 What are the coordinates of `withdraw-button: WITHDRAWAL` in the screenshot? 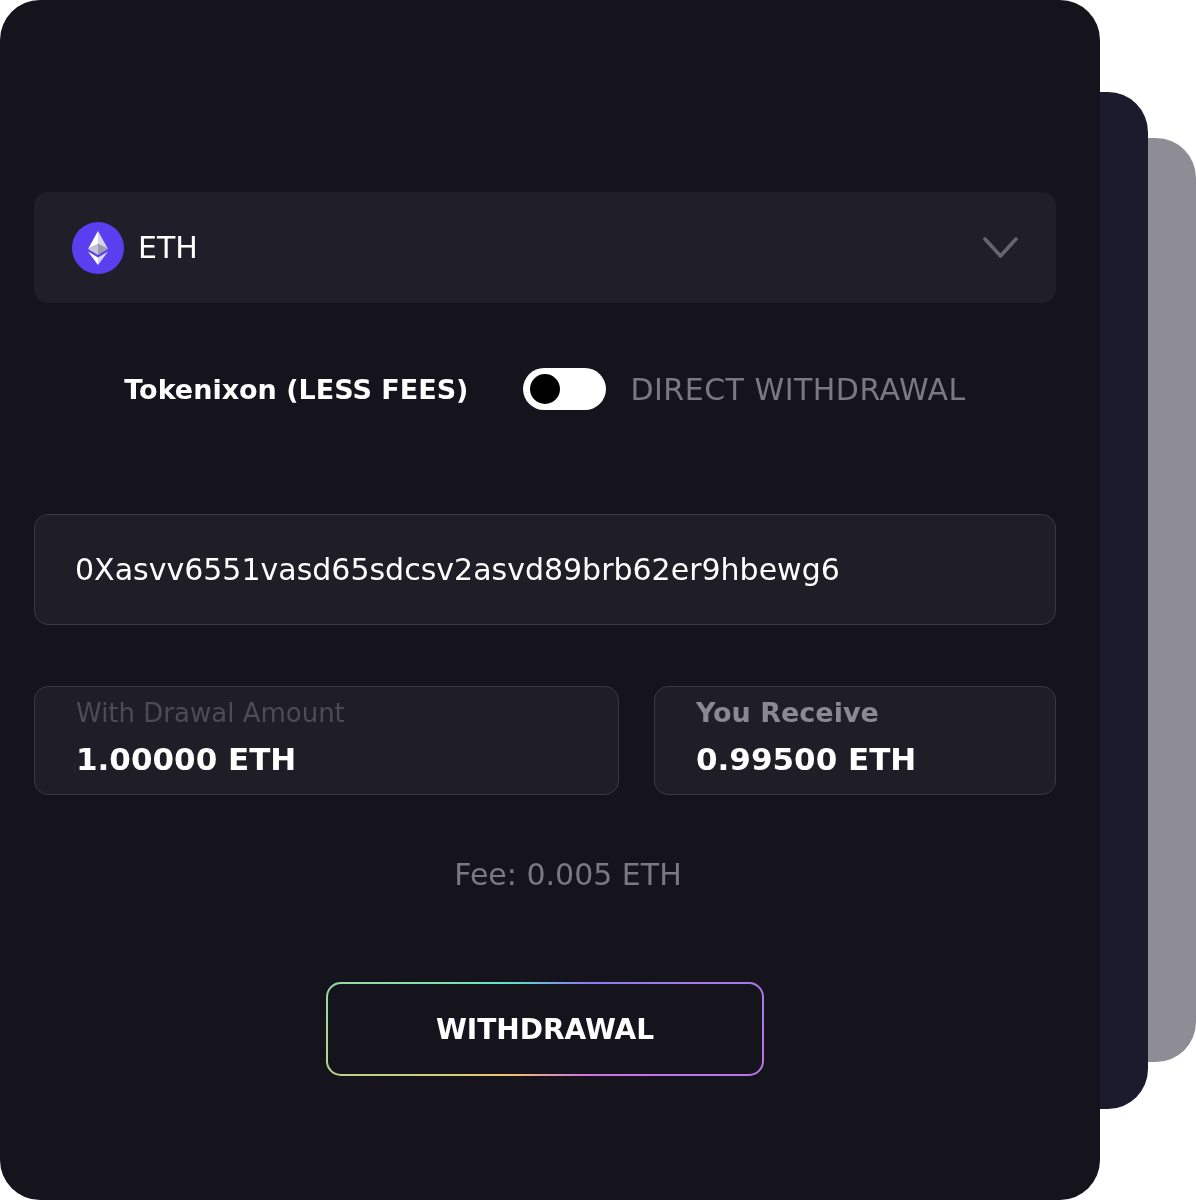 It's located at (545, 1029).